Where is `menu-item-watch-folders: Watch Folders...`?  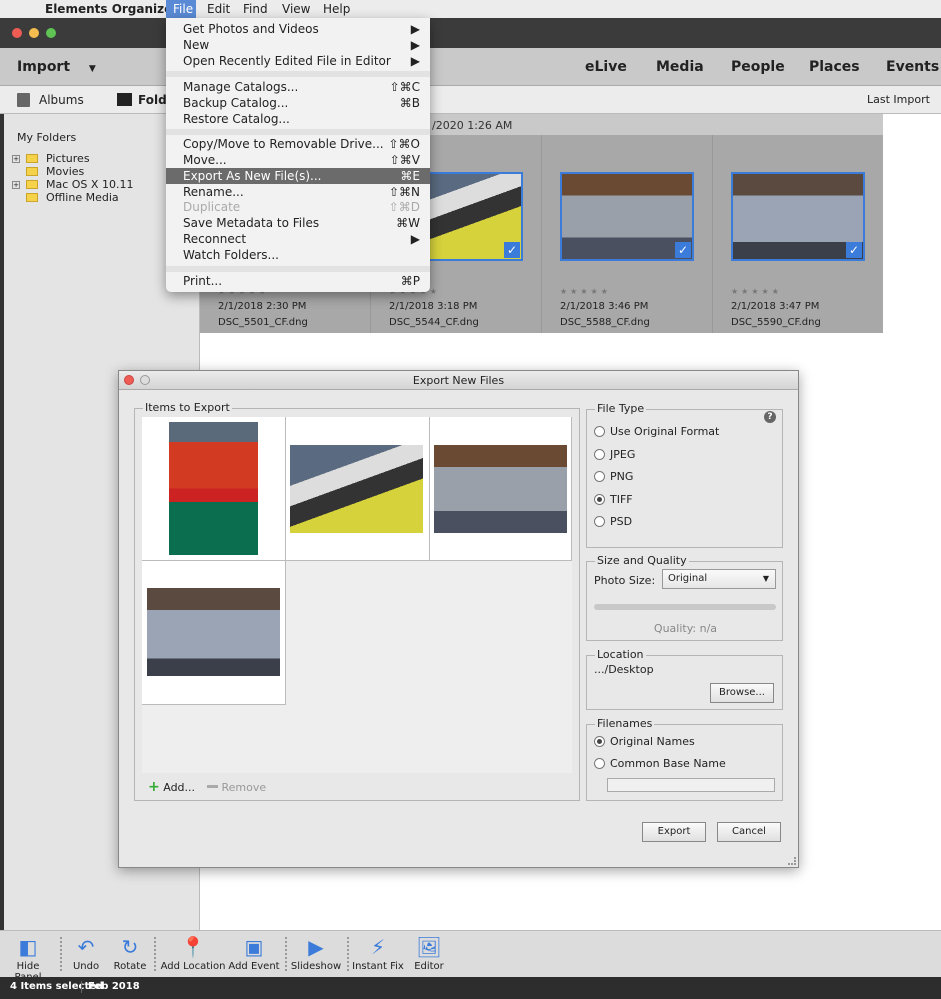 menu-item-watch-folders: Watch Folders... is located at coordinates (298, 255).